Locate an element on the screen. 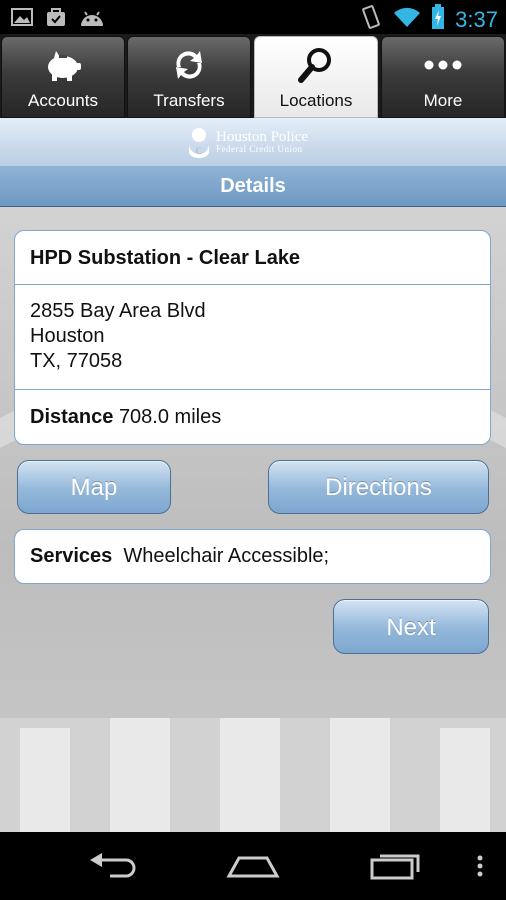 The image size is (506, 900). recent-apps-icon is located at coordinates (396, 866).